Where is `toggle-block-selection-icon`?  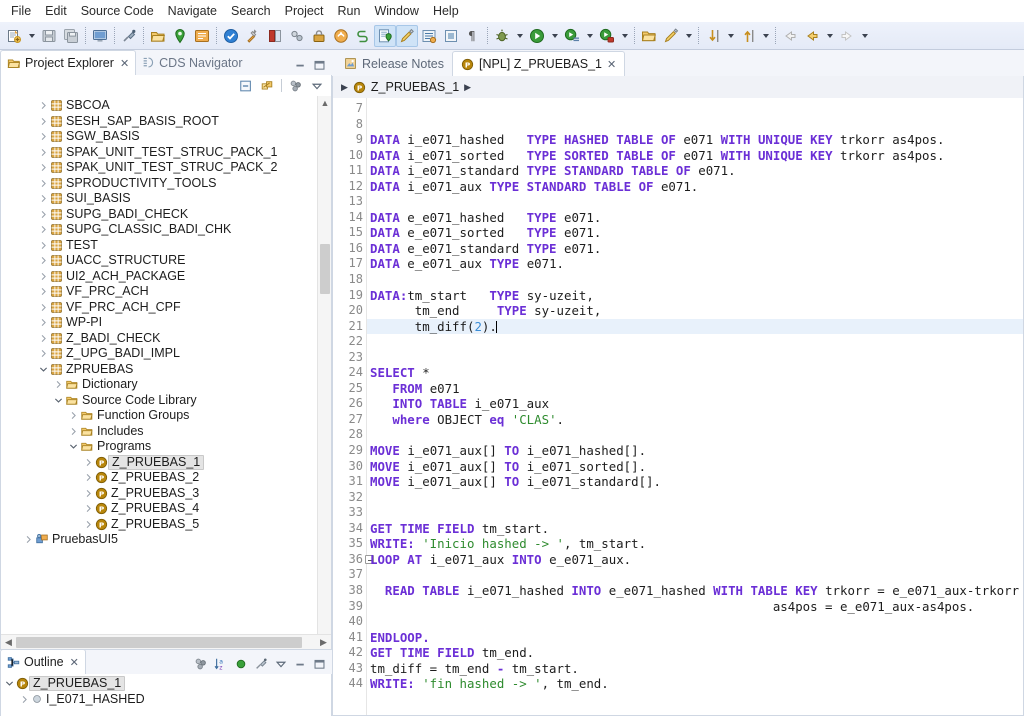 toggle-block-selection-icon is located at coordinates (451, 36).